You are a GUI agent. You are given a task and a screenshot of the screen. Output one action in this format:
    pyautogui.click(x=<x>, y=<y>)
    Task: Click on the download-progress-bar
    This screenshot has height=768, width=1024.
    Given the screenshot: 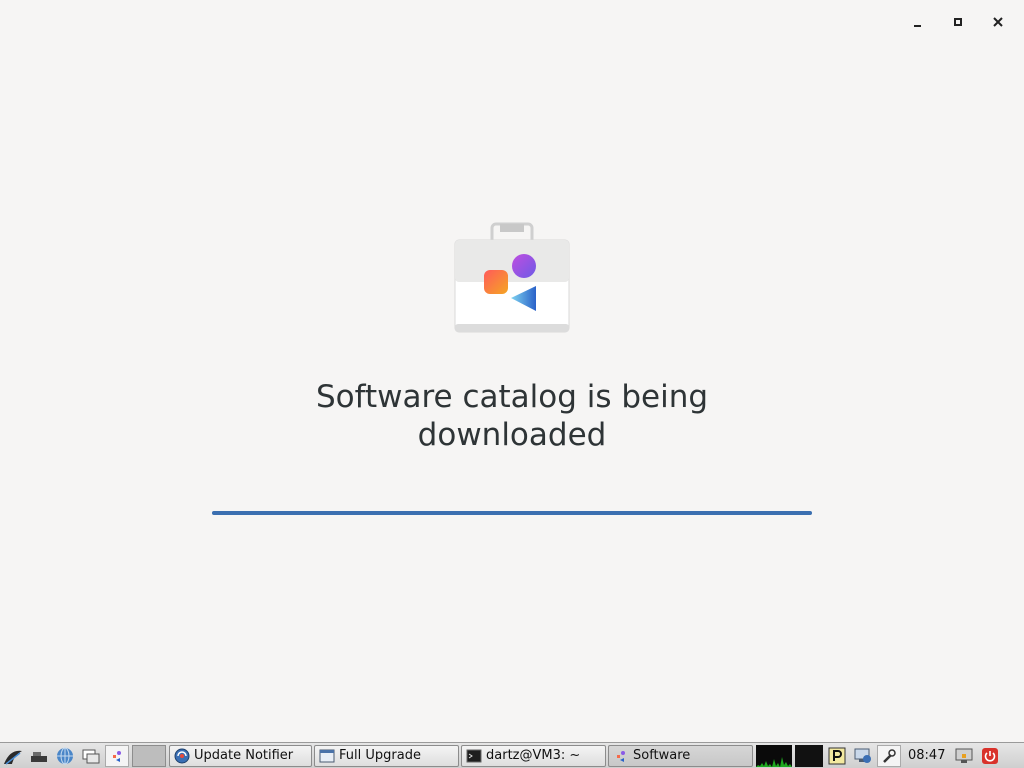 What is the action you would take?
    pyautogui.click(x=512, y=513)
    